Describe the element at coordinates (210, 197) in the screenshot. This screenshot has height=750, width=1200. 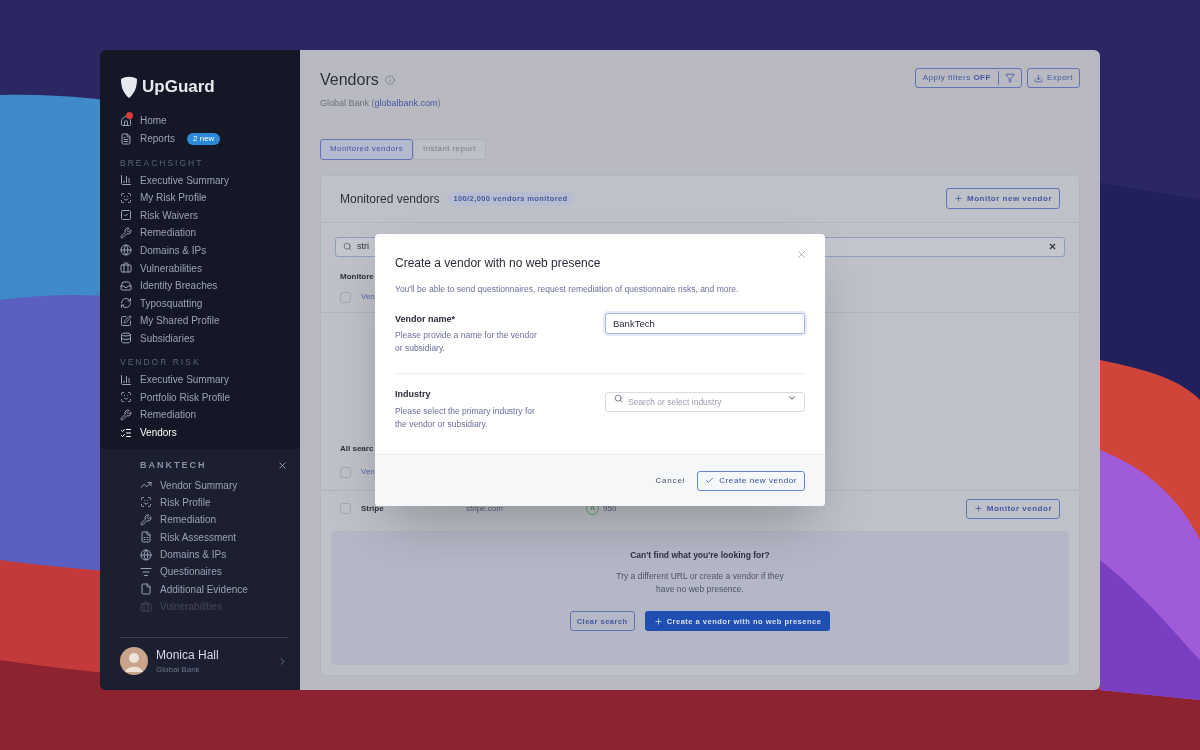
I see `nav-item: My Risk Profile` at that location.